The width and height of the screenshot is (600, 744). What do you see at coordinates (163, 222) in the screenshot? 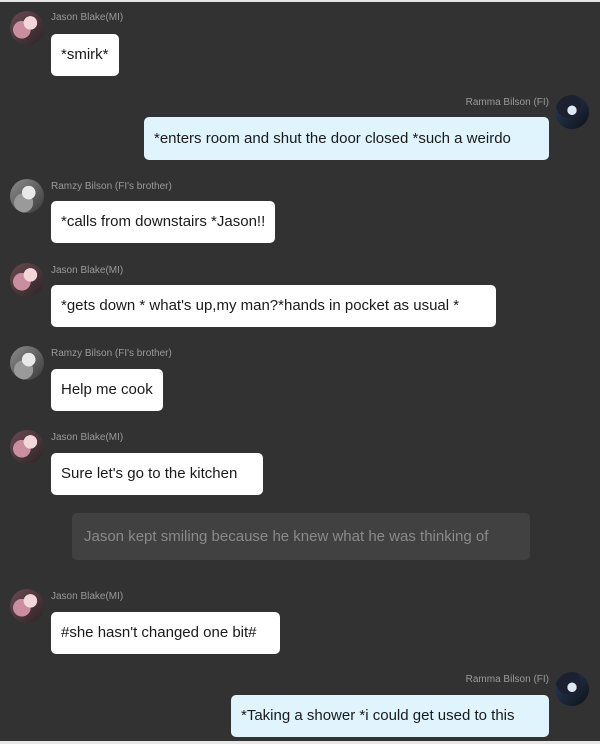
I see `message-bubble: *calls from downstairs *Jason!!` at bounding box center [163, 222].